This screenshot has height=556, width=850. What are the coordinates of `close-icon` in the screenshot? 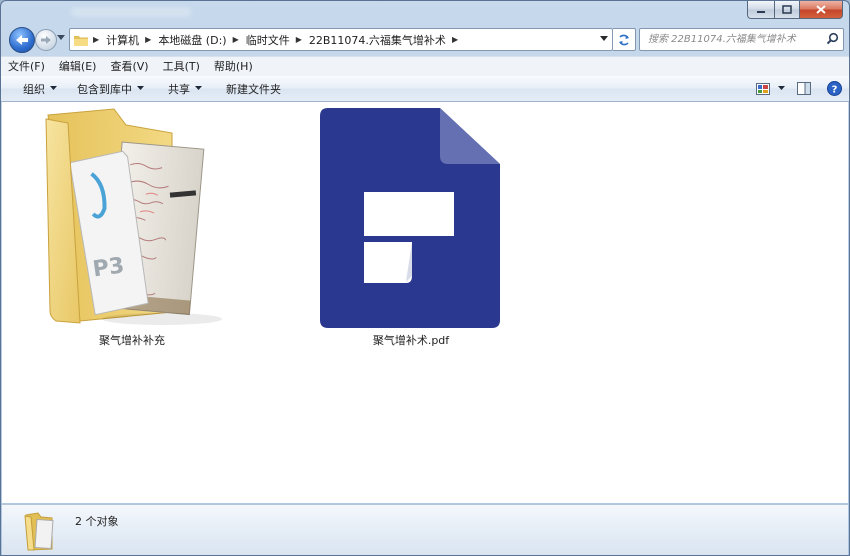 It's located at (821, 9).